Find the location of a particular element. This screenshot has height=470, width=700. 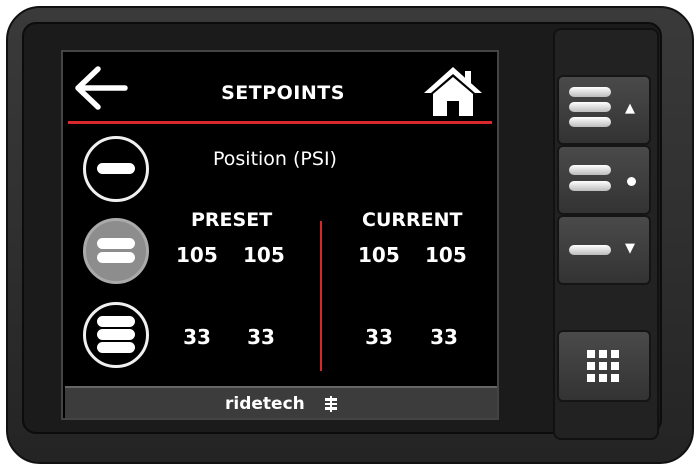

home-icon is located at coordinates (453, 91).